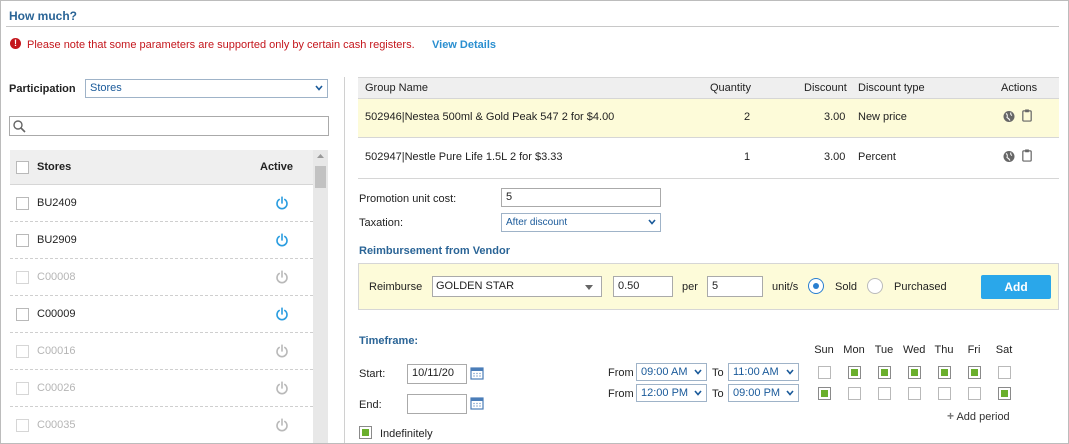  I want to click on to-time-select: 09:00 PM, so click(763, 393).